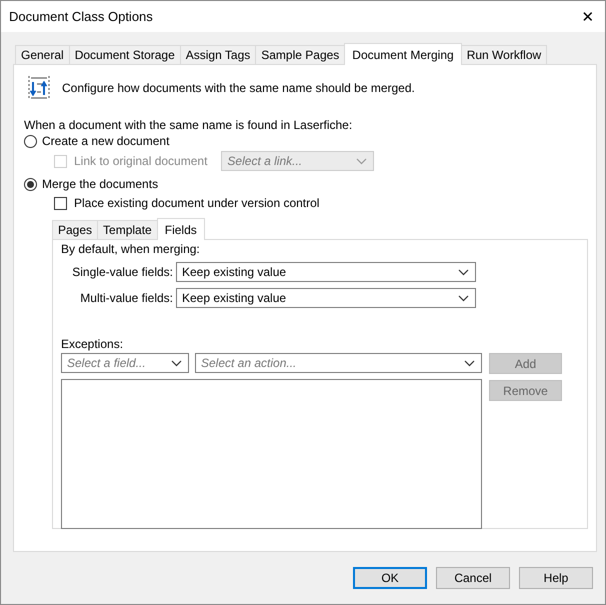 The image size is (606, 605). I want to click on window-title: Document Class Options, so click(81, 16).